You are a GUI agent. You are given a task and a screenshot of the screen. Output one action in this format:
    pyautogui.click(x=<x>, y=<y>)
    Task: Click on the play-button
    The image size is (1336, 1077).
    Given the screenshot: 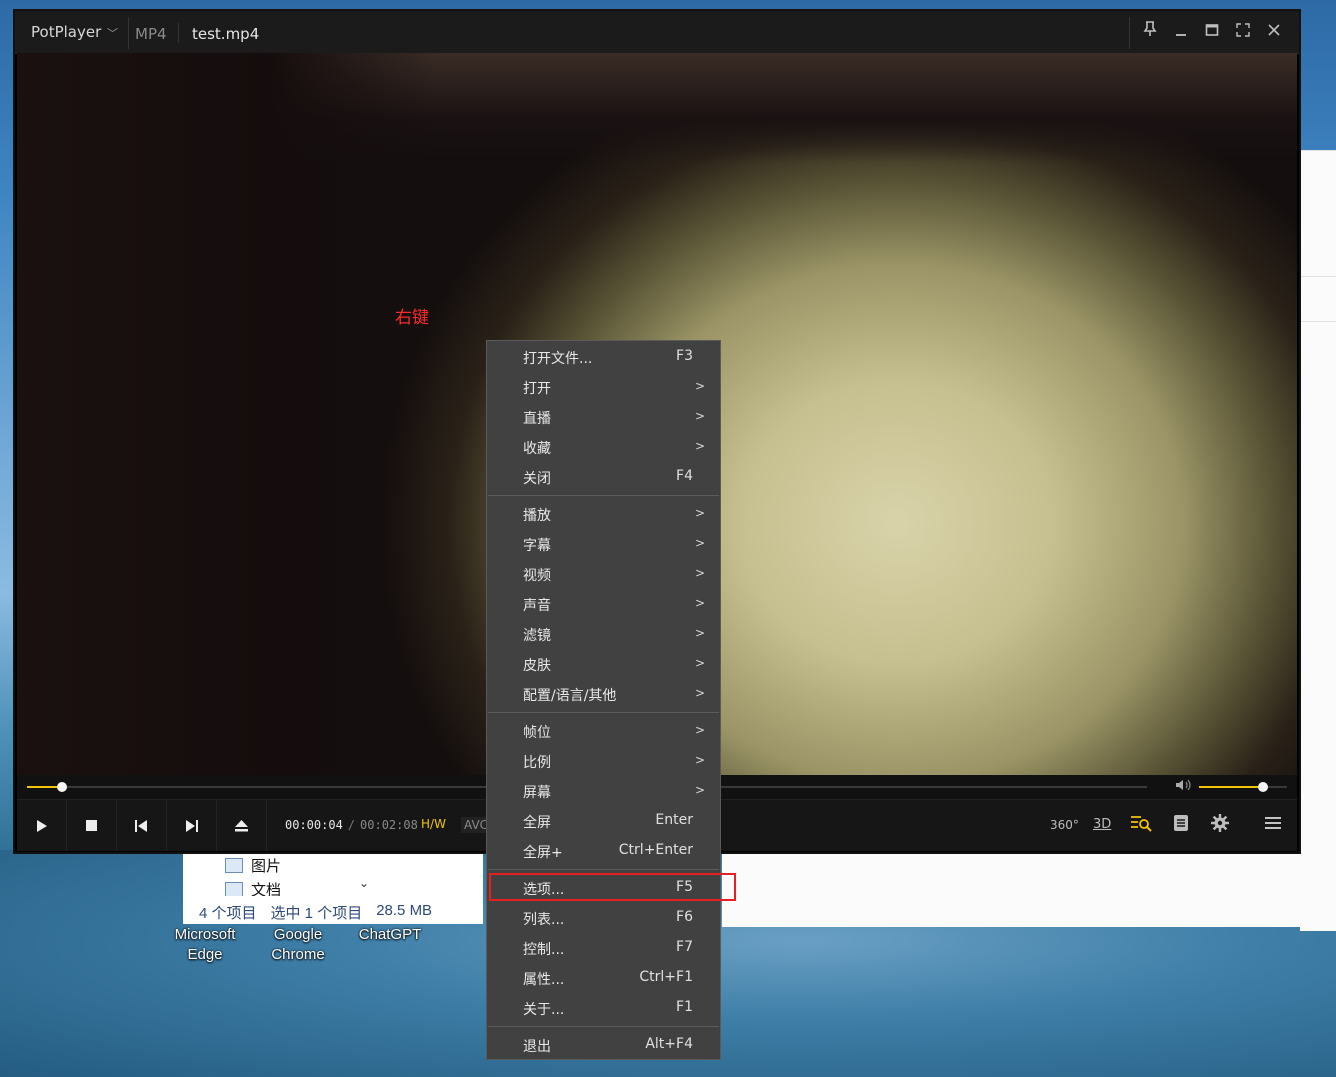 What is the action you would take?
    pyautogui.click(x=42, y=825)
    